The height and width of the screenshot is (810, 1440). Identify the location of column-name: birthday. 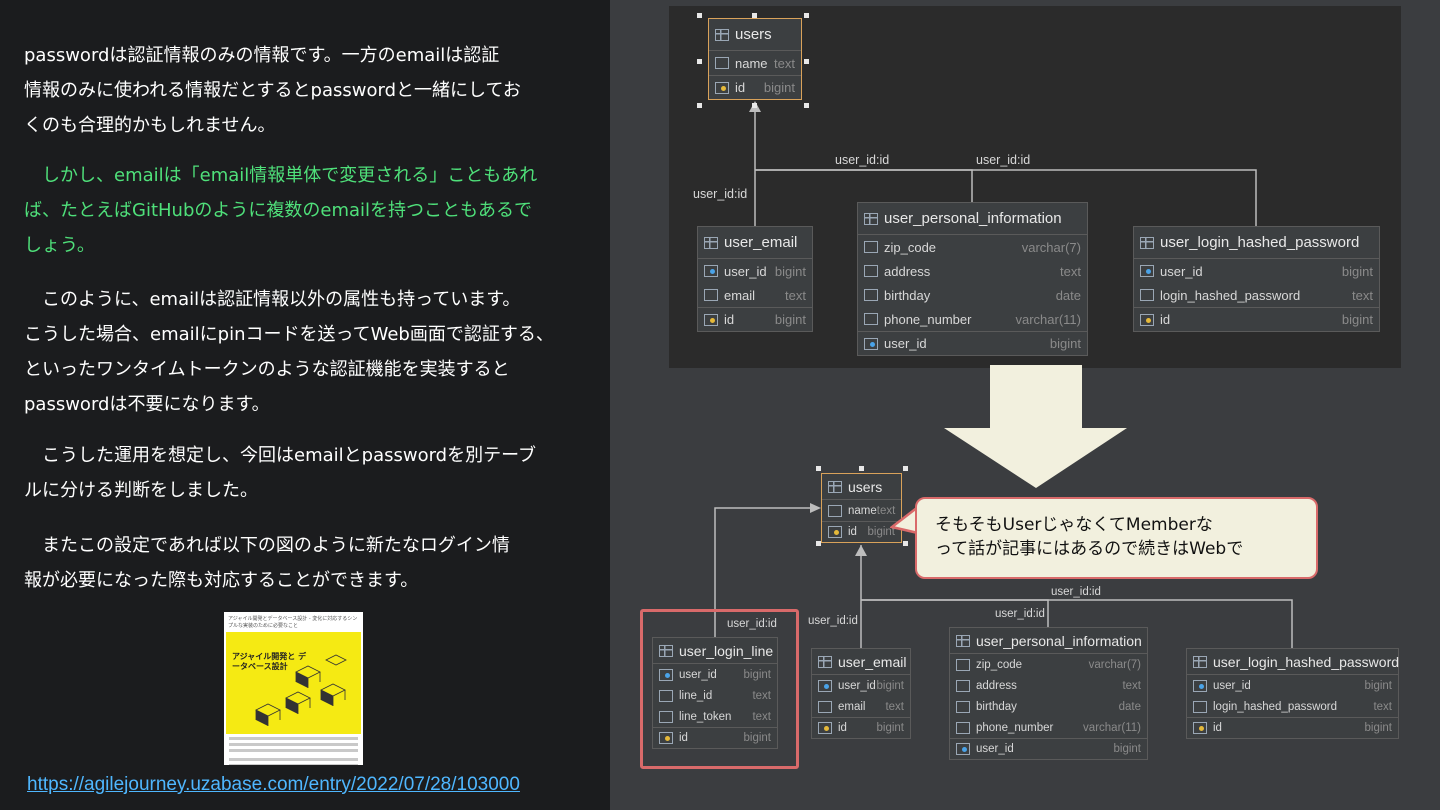
(907, 295).